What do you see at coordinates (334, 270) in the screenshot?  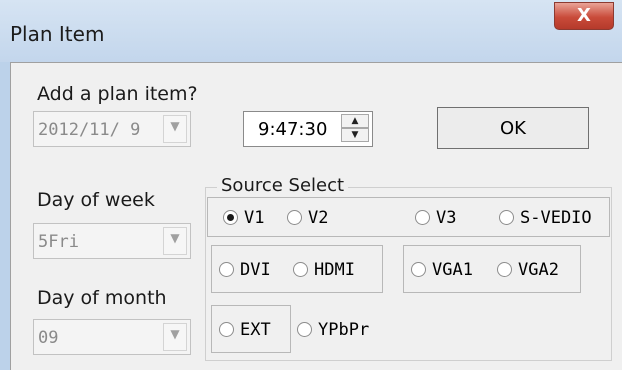 I see `radio-hdmi-label: HDMI` at bounding box center [334, 270].